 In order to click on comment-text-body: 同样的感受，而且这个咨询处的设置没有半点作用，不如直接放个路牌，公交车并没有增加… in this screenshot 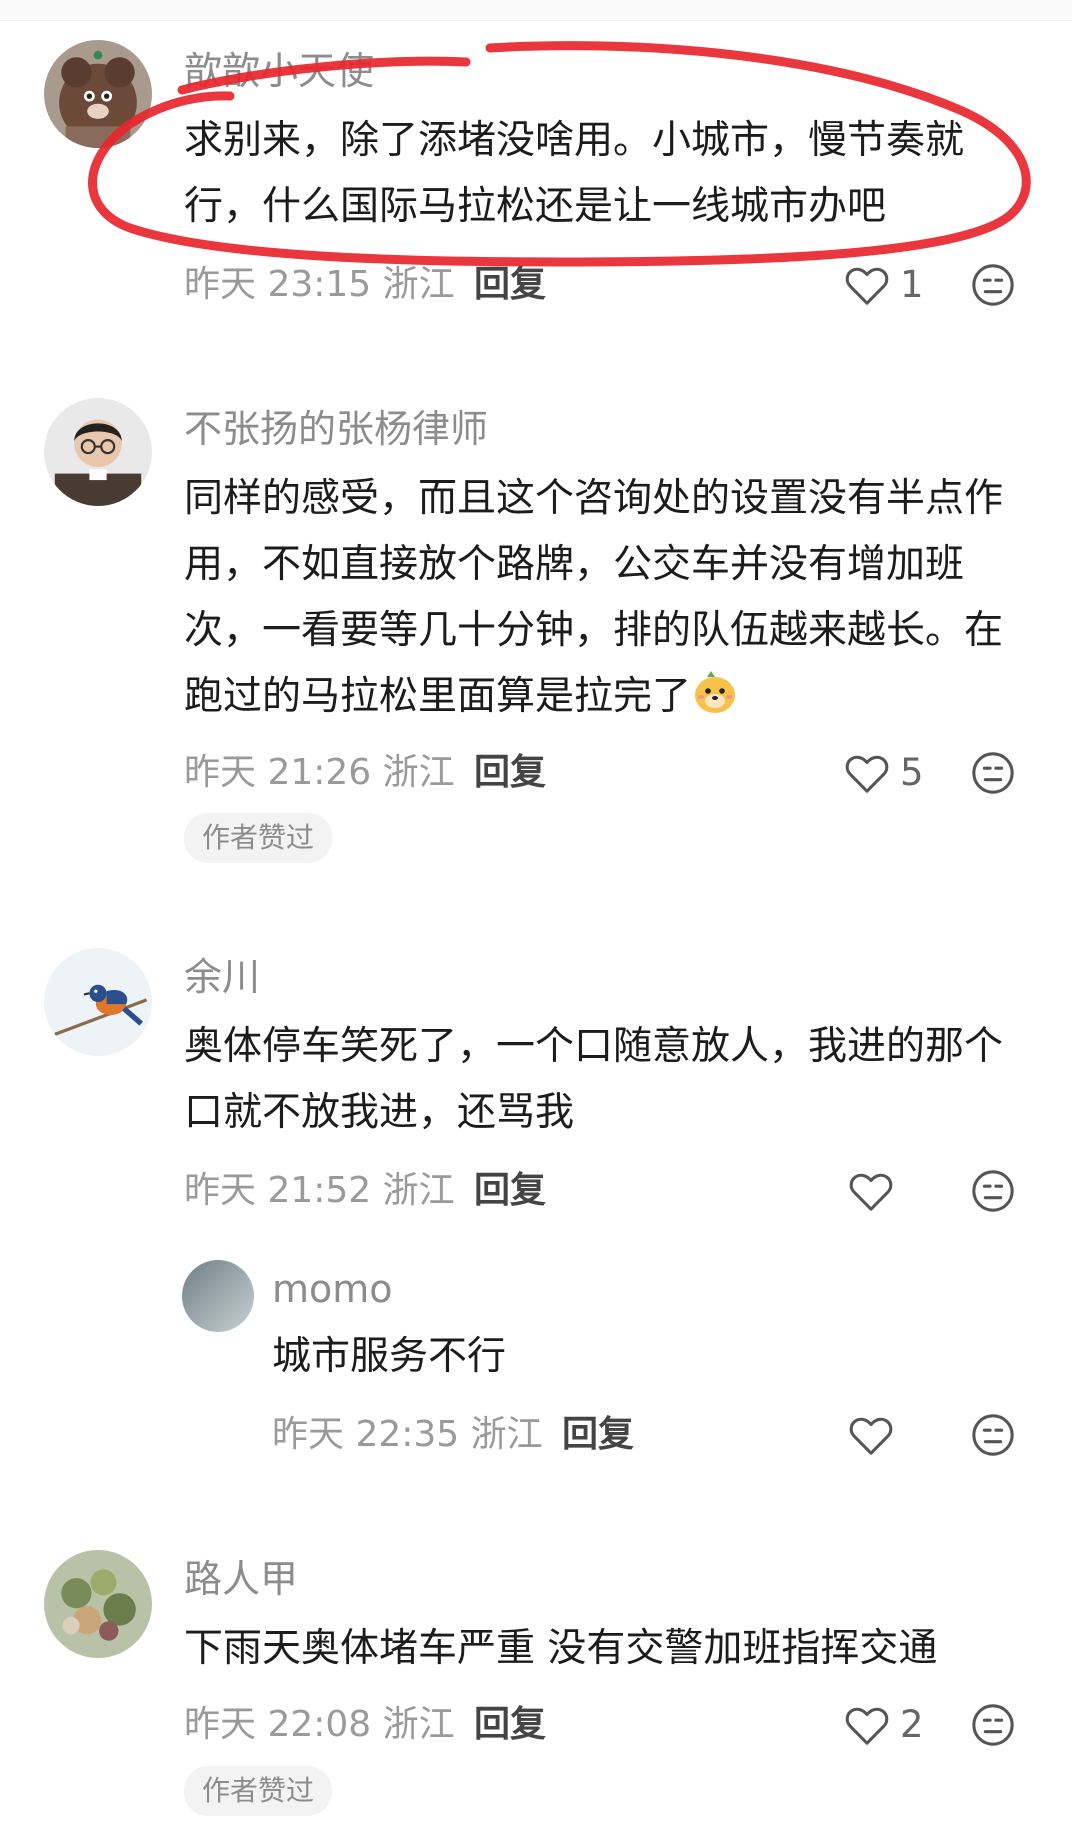, I will do `click(594, 597)`.